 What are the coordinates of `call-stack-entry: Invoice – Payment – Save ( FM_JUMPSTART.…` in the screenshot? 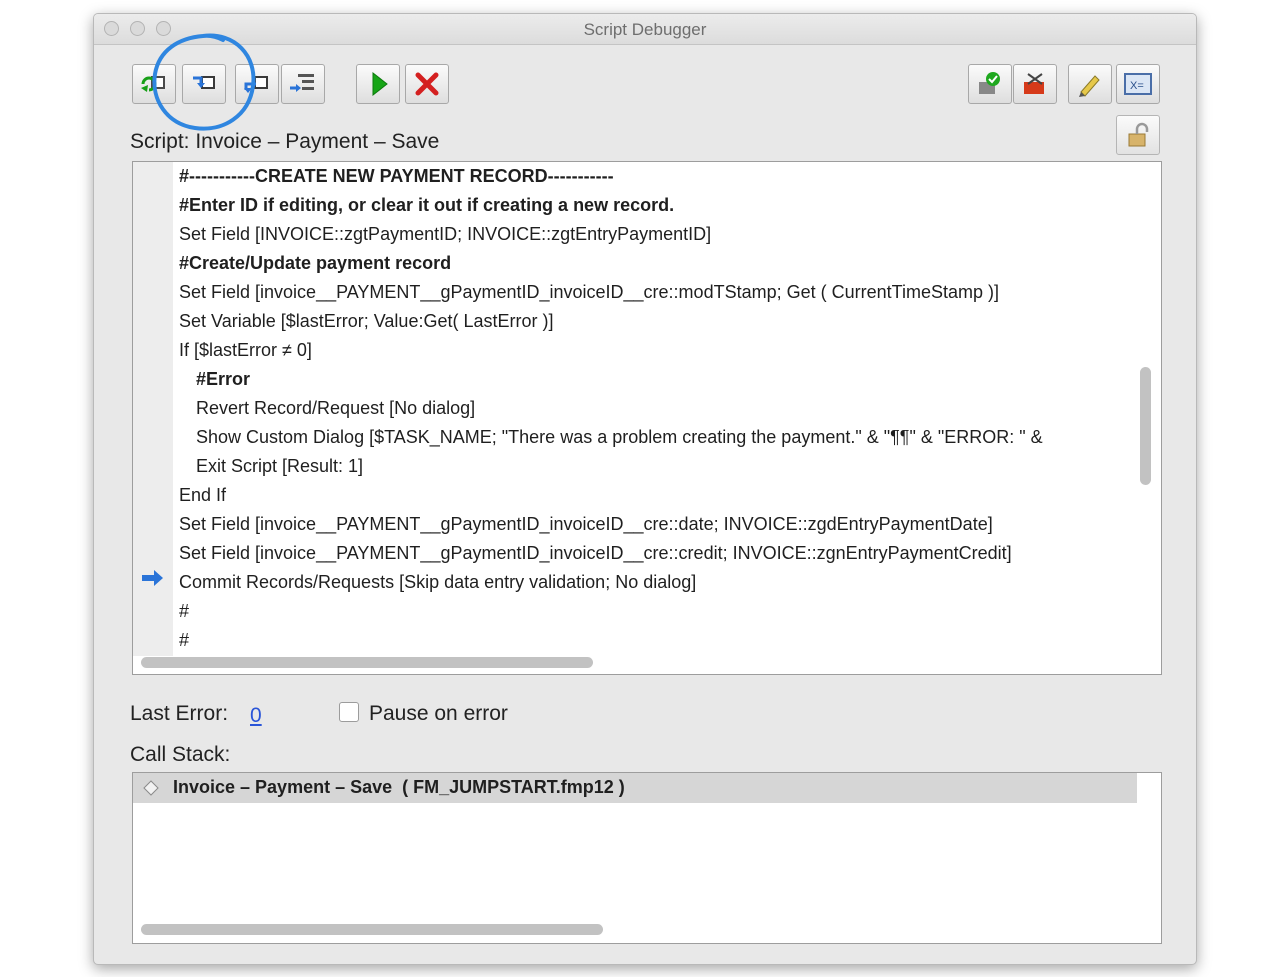 It's located at (399, 787).